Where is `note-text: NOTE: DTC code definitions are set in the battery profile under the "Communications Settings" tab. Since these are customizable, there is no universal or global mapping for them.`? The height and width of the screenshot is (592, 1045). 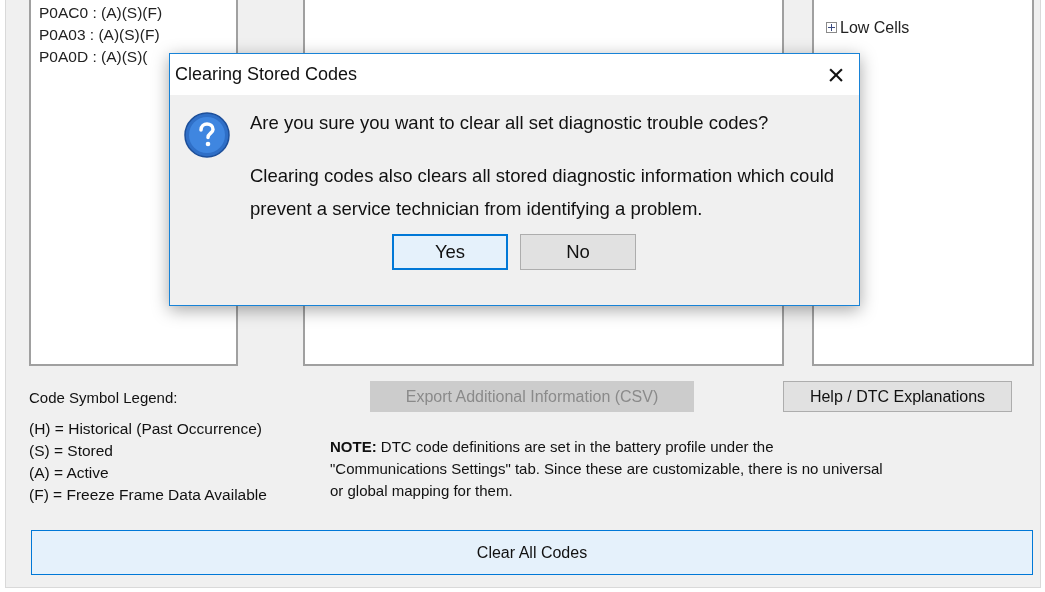
note-text: NOTE: DTC code definitions are set in the battery profile under the "Communications Settings" tab. Since these are customizable, there is no universal or global mapping for them. is located at coordinates (607, 469).